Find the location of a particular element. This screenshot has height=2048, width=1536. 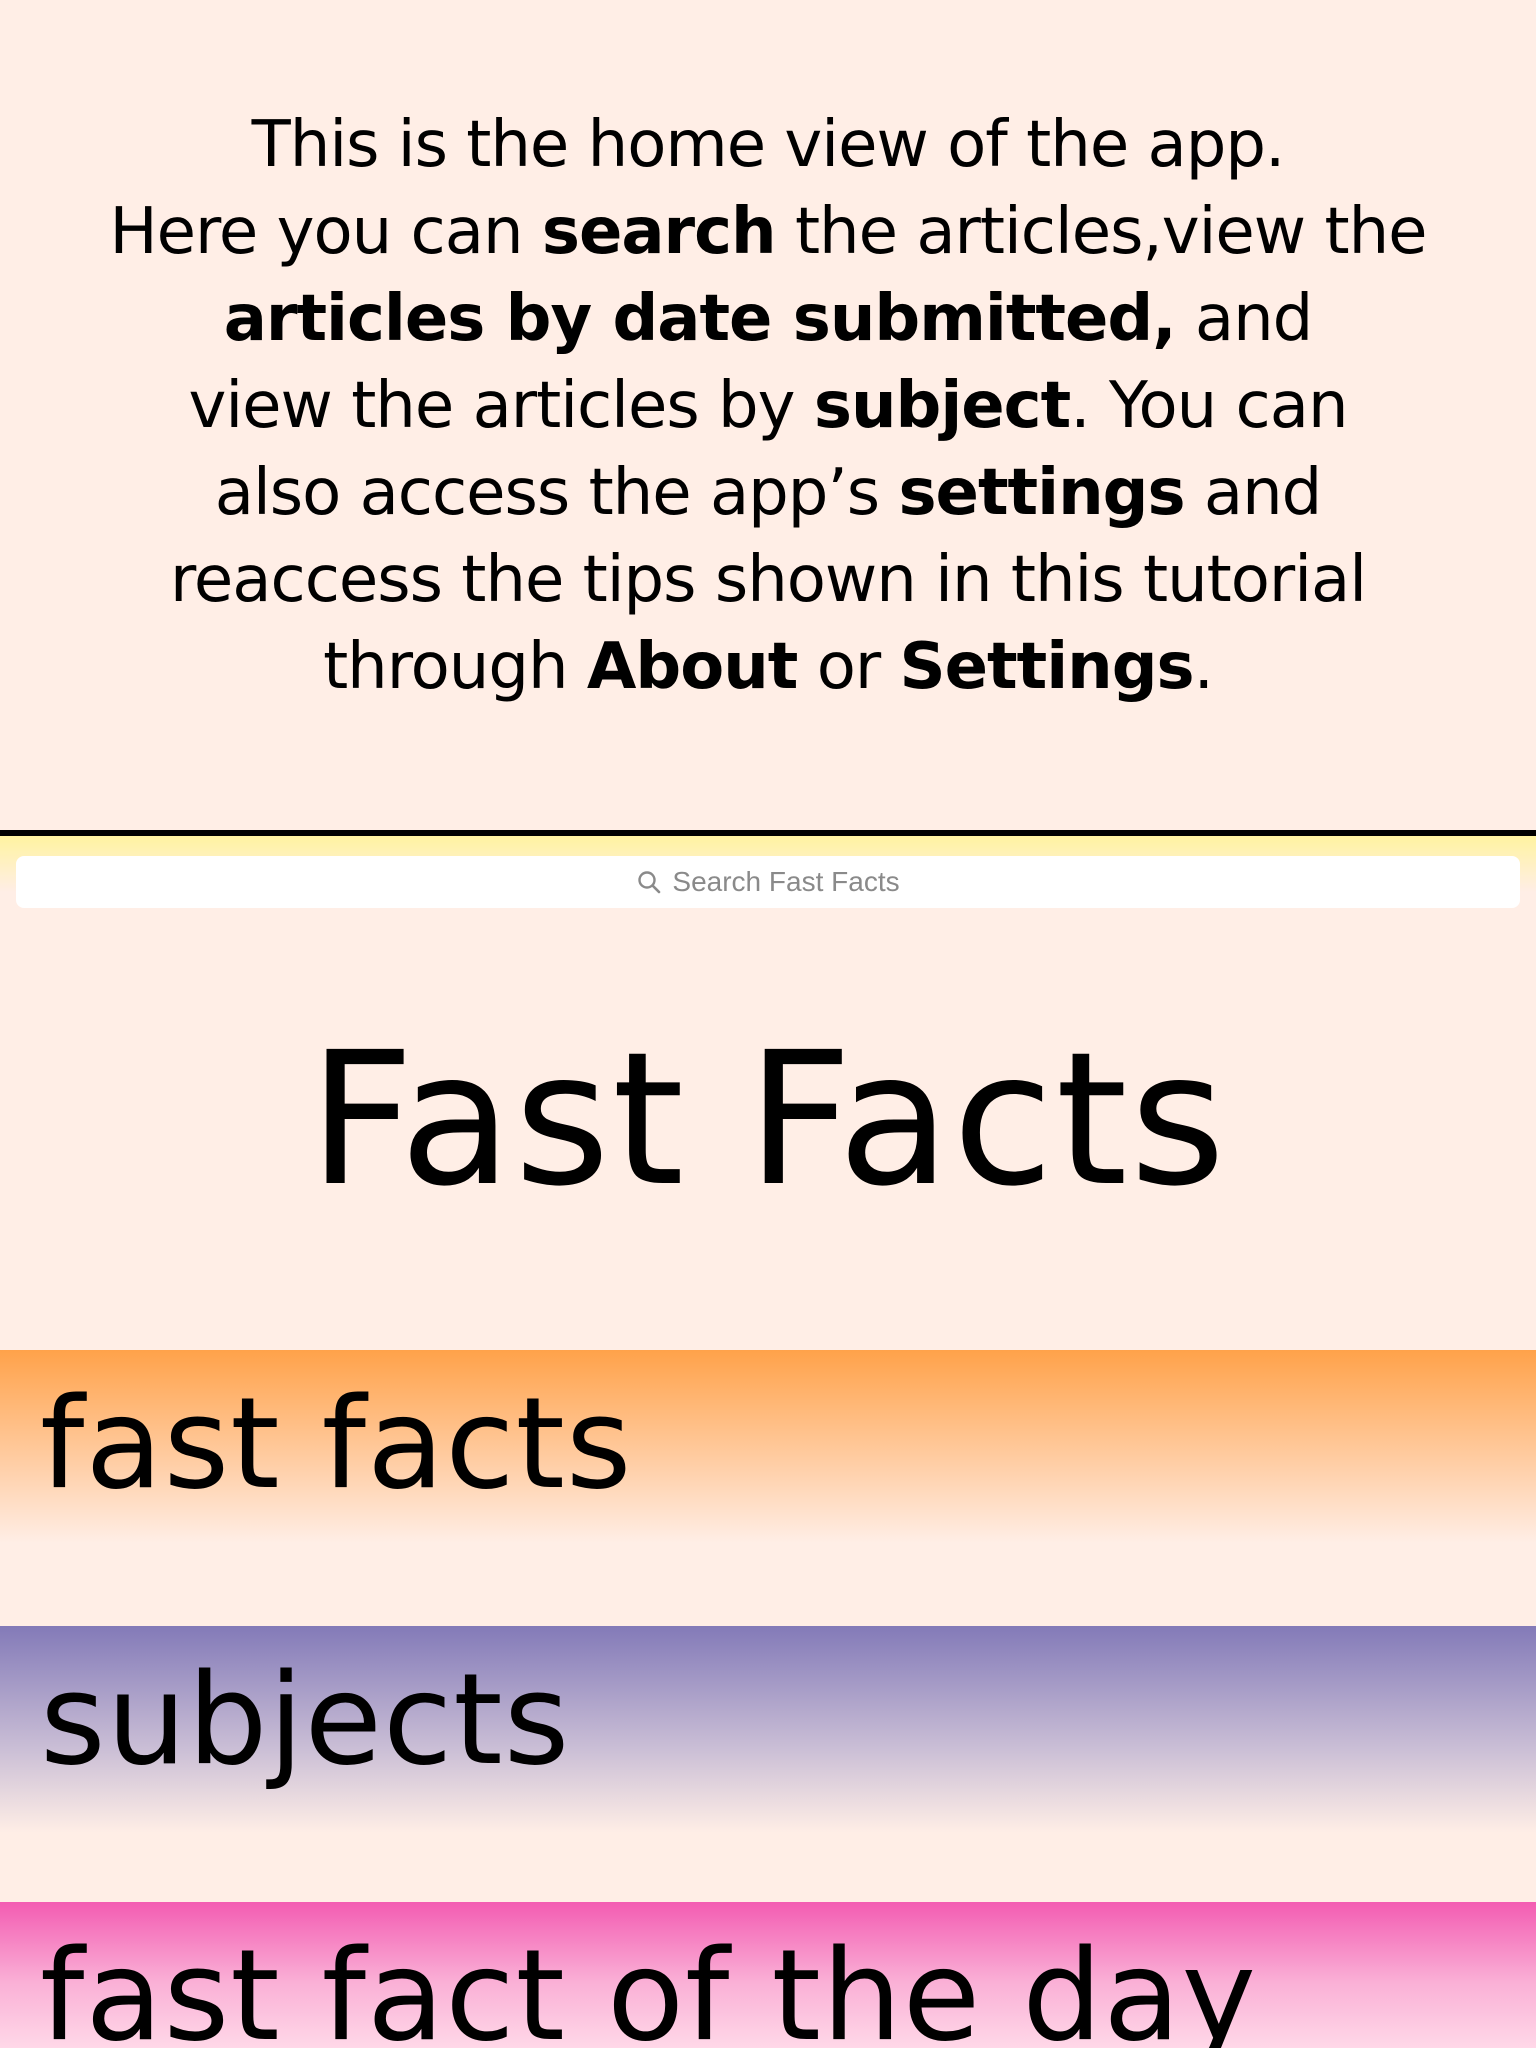

section-fast-facts: fast facts is located at coordinates (768, 1488).